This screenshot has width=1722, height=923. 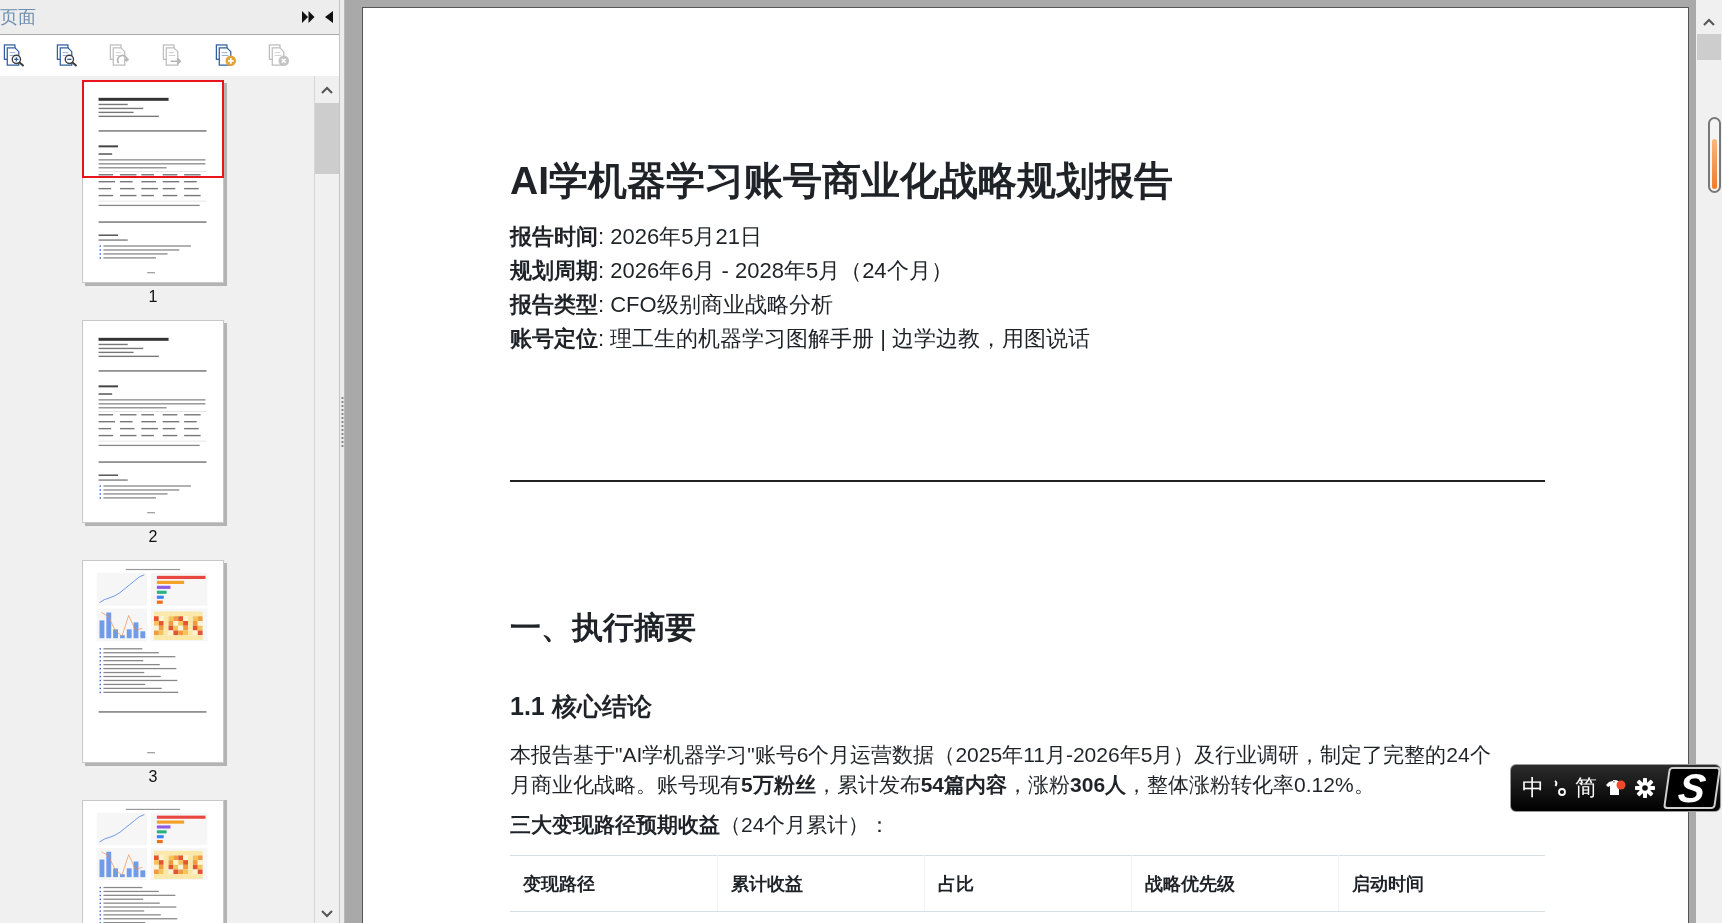 What do you see at coordinates (672, 305) in the screenshot?
I see `meta-line: 报告类型: CFO级别商业战略分析` at bounding box center [672, 305].